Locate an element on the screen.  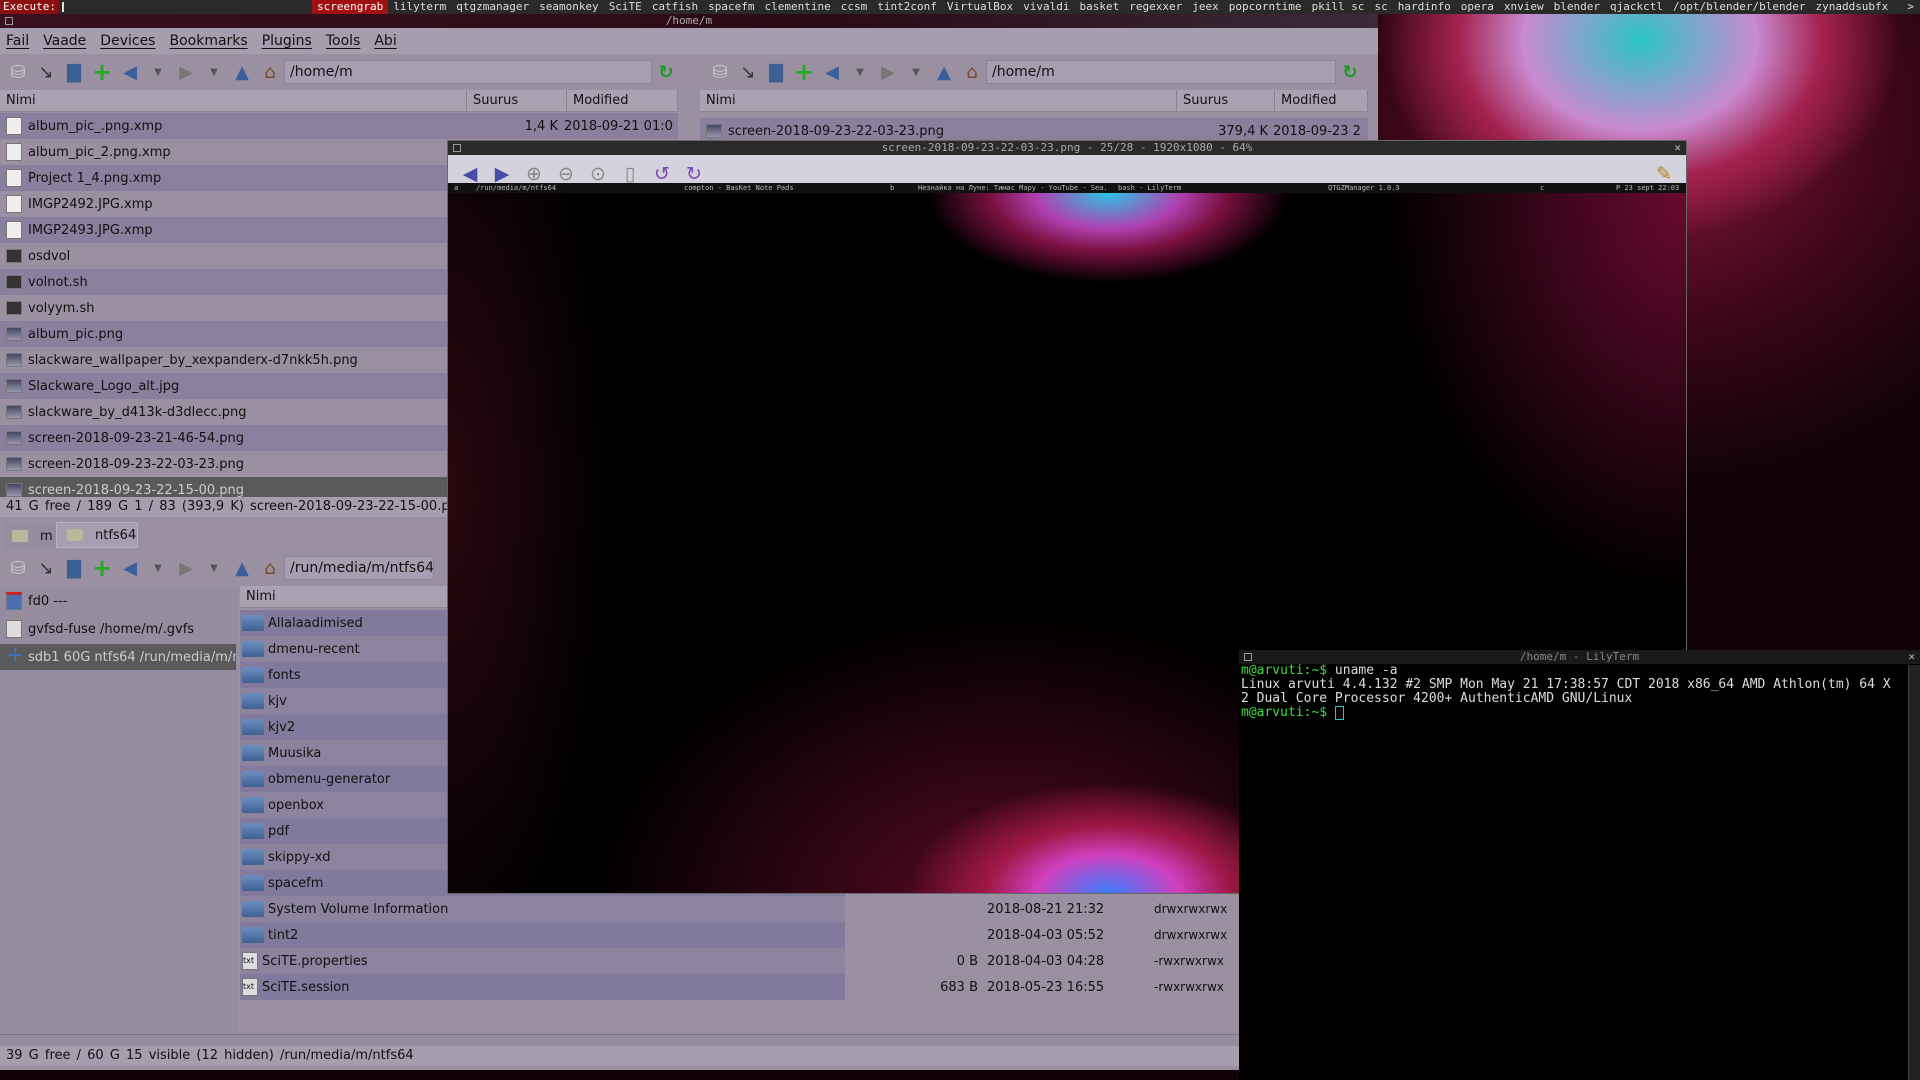
task-button: VirtualBox is located at coordinates (980, 7).